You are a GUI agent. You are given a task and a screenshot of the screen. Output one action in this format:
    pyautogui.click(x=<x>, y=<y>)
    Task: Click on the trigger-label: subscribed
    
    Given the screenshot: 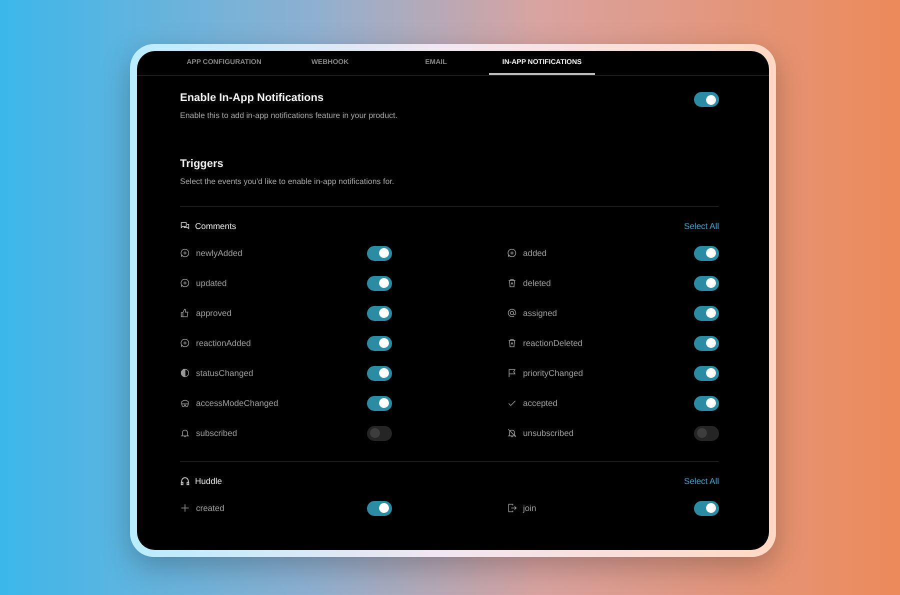 What is the action you would take?
    pyautogui.click(x=217, y=433)
    